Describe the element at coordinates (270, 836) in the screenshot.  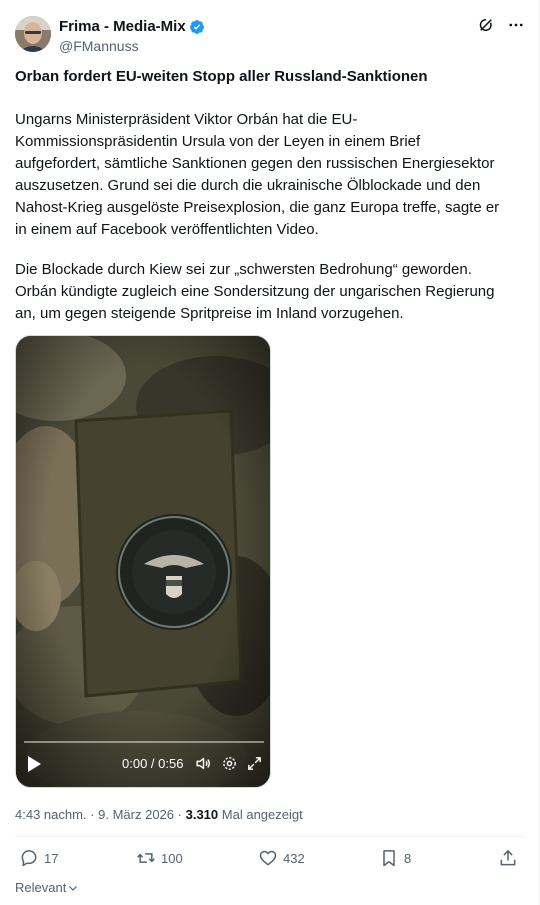
I see `divider` at that location.